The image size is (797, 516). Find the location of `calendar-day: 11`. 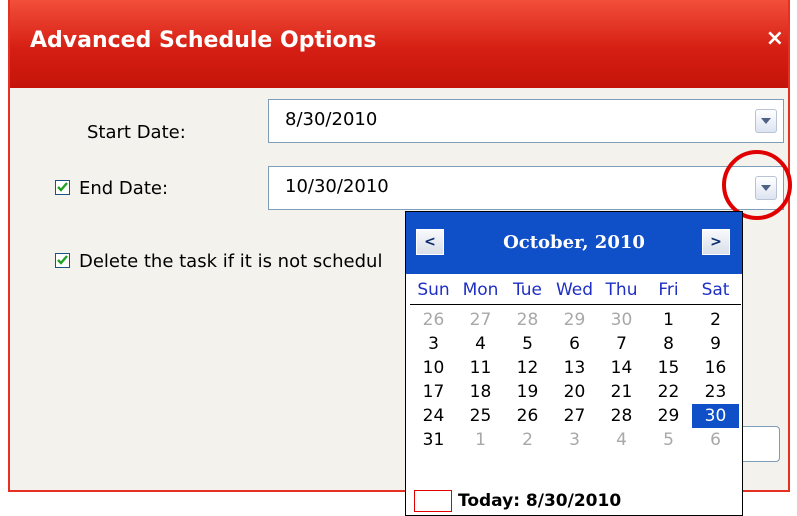

calendar-day: 11 is located at coordinates (480, 368).